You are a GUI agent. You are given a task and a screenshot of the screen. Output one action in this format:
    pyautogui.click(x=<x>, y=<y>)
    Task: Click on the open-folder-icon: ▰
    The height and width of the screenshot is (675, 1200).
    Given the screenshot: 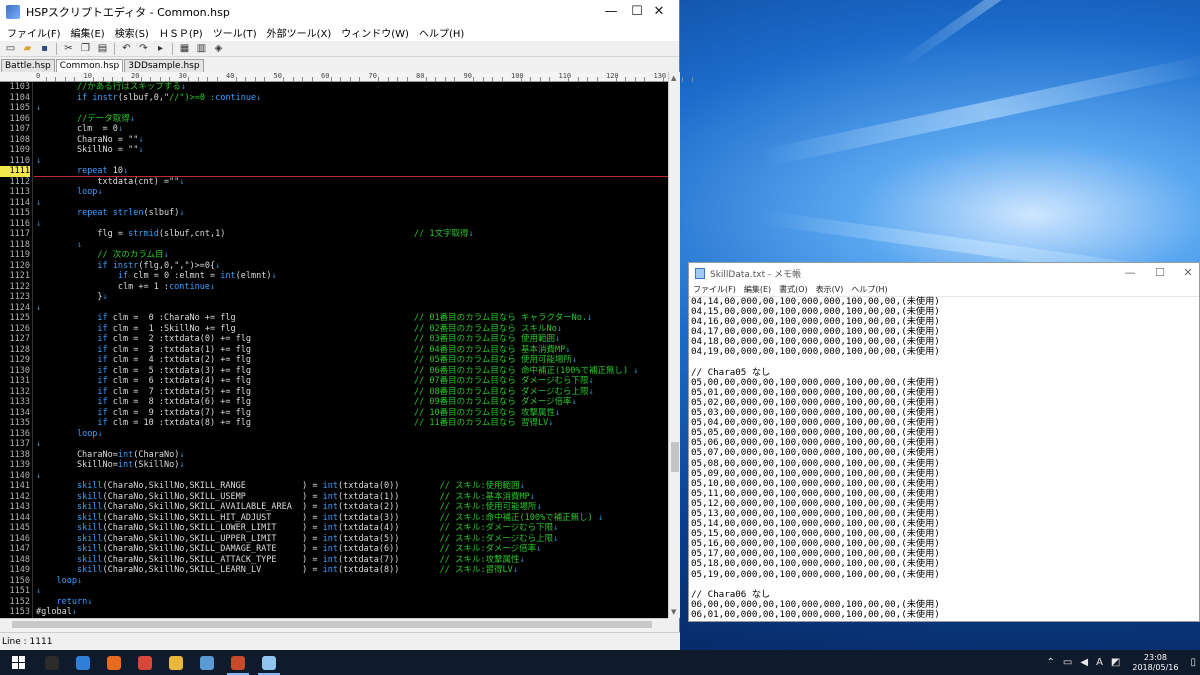 What is the action you would take?
    pyautogui.click(x=27, y=48)
    